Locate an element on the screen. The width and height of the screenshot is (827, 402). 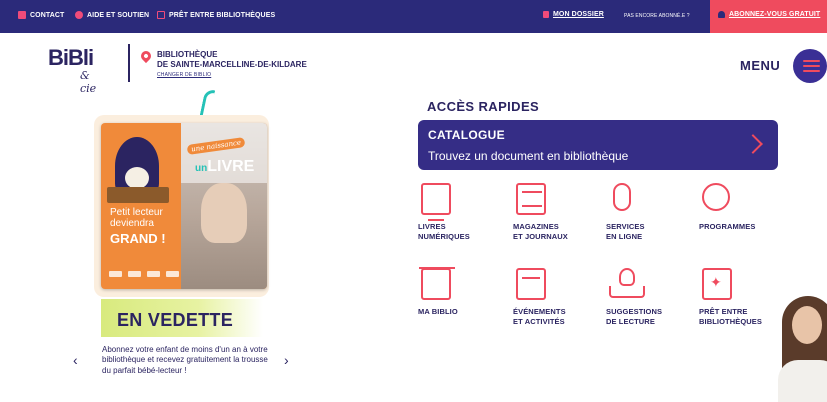
baby-figure is located at coordinates (224, 213).